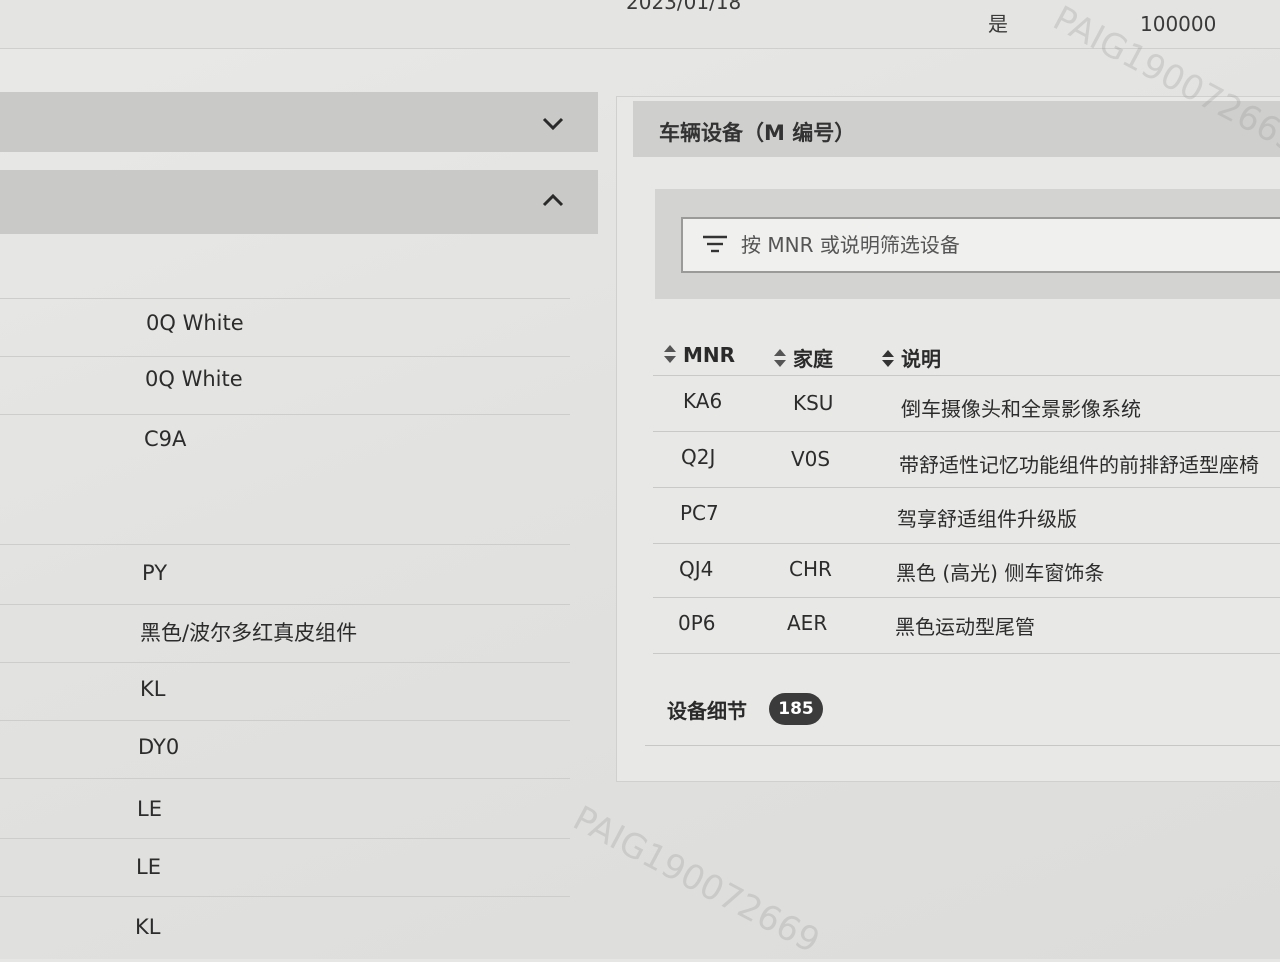  What do you see at coordinates (699, 513) in the screenshot?
I see `cell-mnr: PC7` at bounding box center [699, 513].